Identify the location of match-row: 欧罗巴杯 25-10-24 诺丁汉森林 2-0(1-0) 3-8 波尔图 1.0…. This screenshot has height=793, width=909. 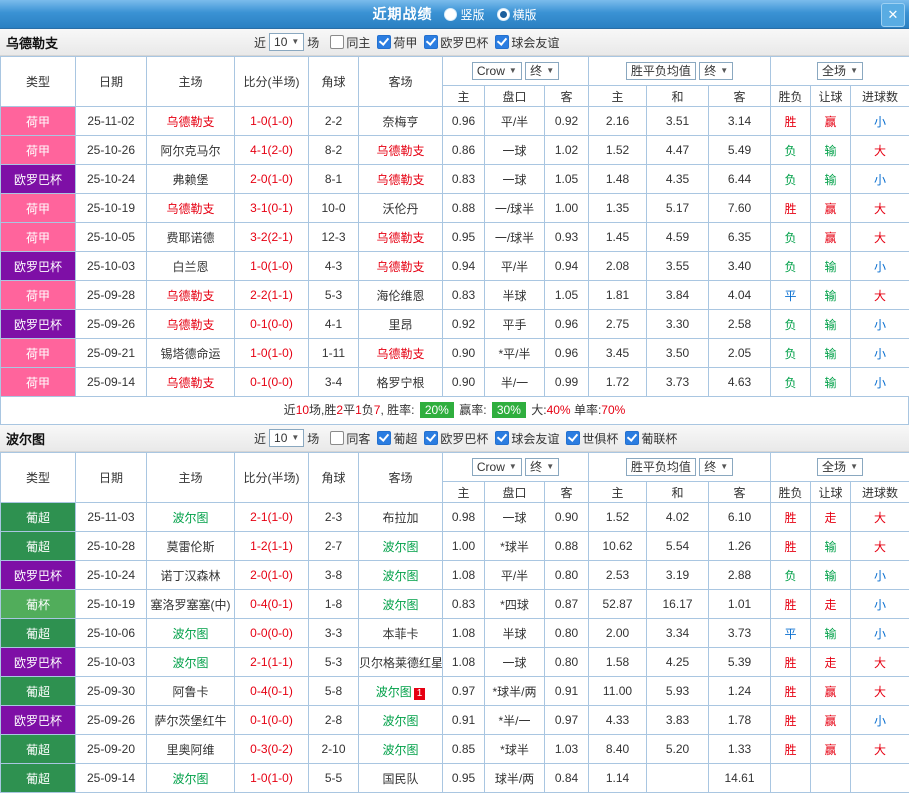
(455, 575).